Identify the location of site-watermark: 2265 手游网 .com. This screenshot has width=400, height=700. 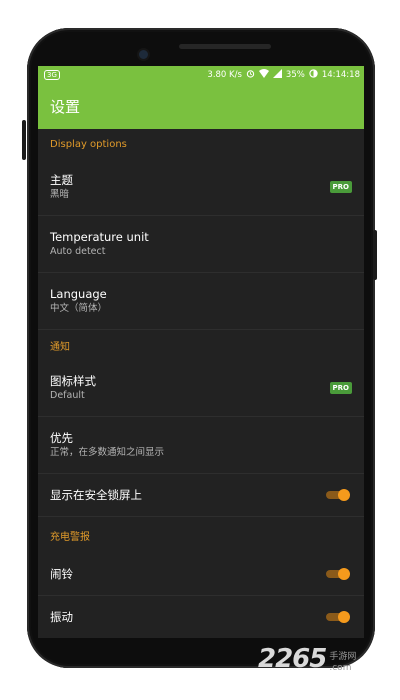
(307, 659).